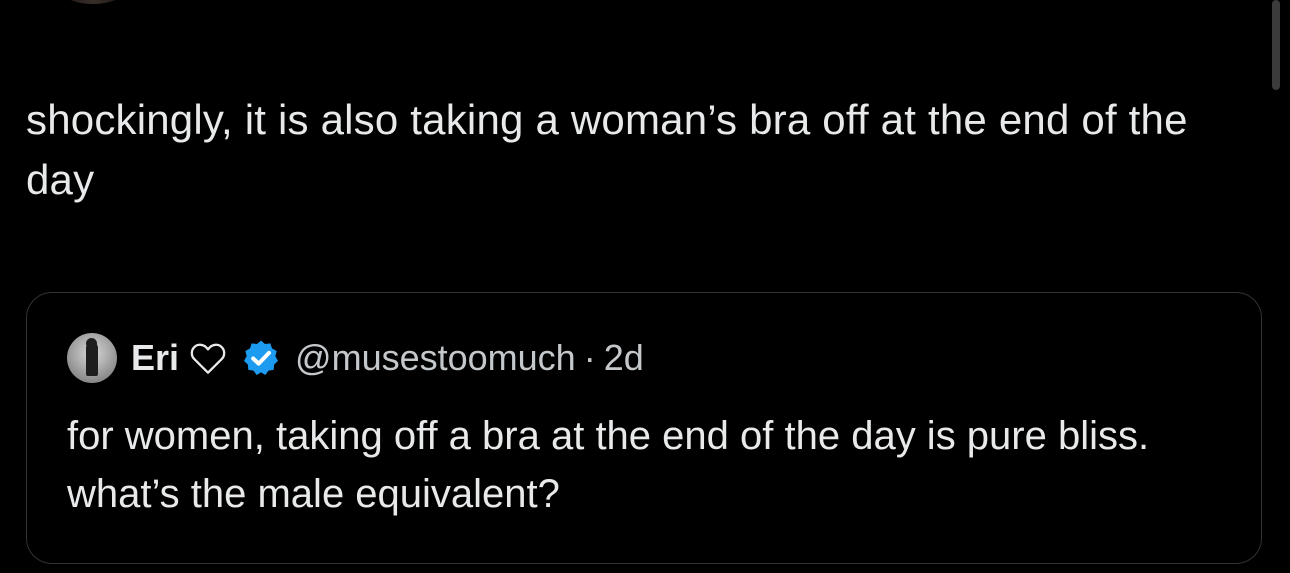  Describe the element at coordinates (93, 2) in the screenshot. I see `author-avatar-partial` at that location.